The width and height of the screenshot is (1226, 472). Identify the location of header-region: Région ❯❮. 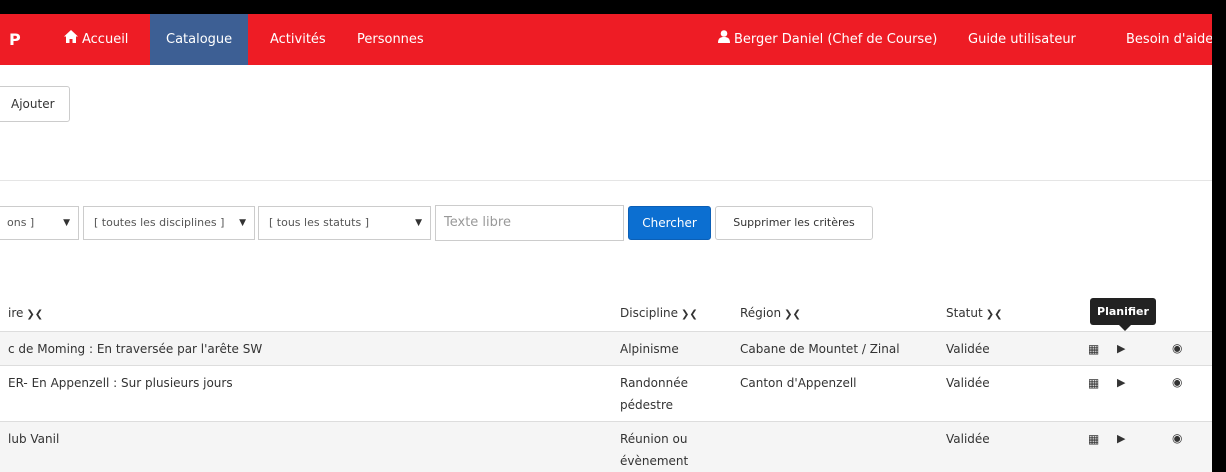
(770, 313).